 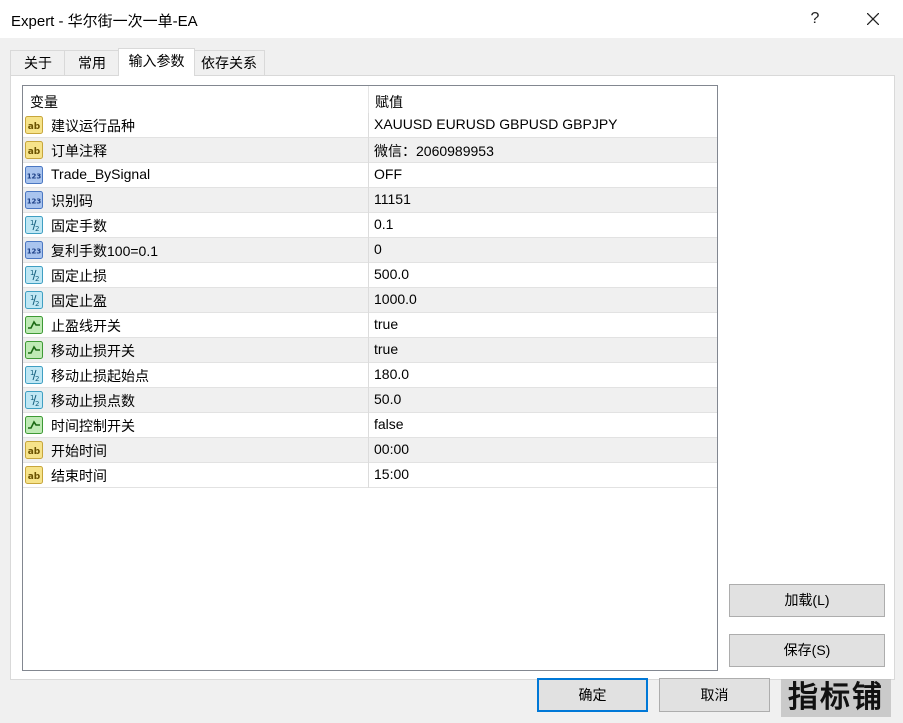 What do you see at coordinates (86, 326) in the screenshot?
I see `parameter-name: 止盈线开关` at bounding box center [86, 326].